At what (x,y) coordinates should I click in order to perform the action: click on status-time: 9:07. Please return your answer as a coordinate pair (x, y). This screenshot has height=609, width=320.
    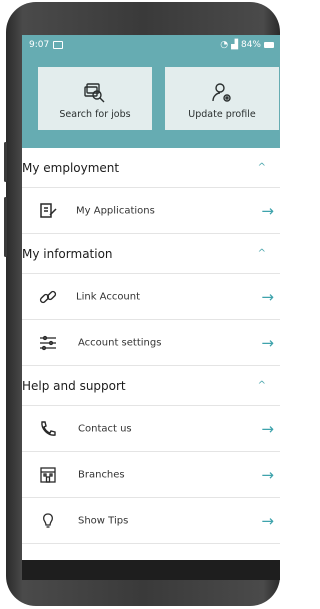
    Looking at the image, I should click on (39, 45).